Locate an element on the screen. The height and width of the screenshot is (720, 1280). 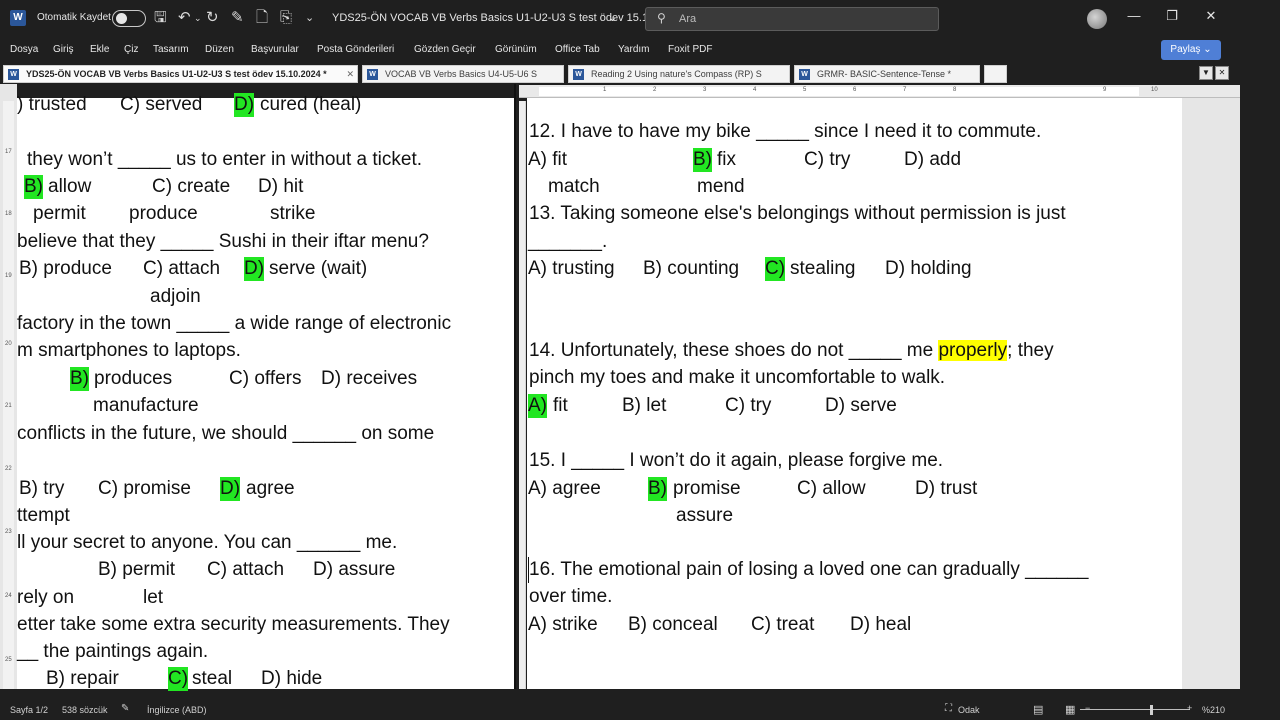
horizontal-ruler: 1 2 3 4 5 6 7 8 9 10 is located at coordinates (879, 91).